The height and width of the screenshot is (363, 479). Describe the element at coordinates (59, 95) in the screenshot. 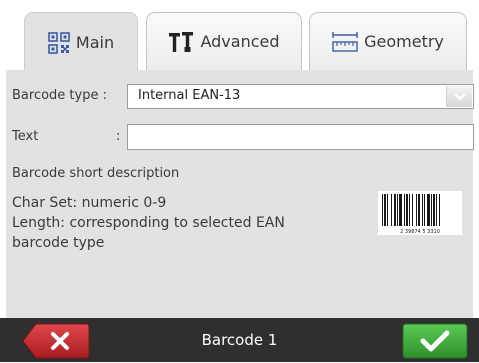

I see `barcode-type-label: Barcode type :` at that location.